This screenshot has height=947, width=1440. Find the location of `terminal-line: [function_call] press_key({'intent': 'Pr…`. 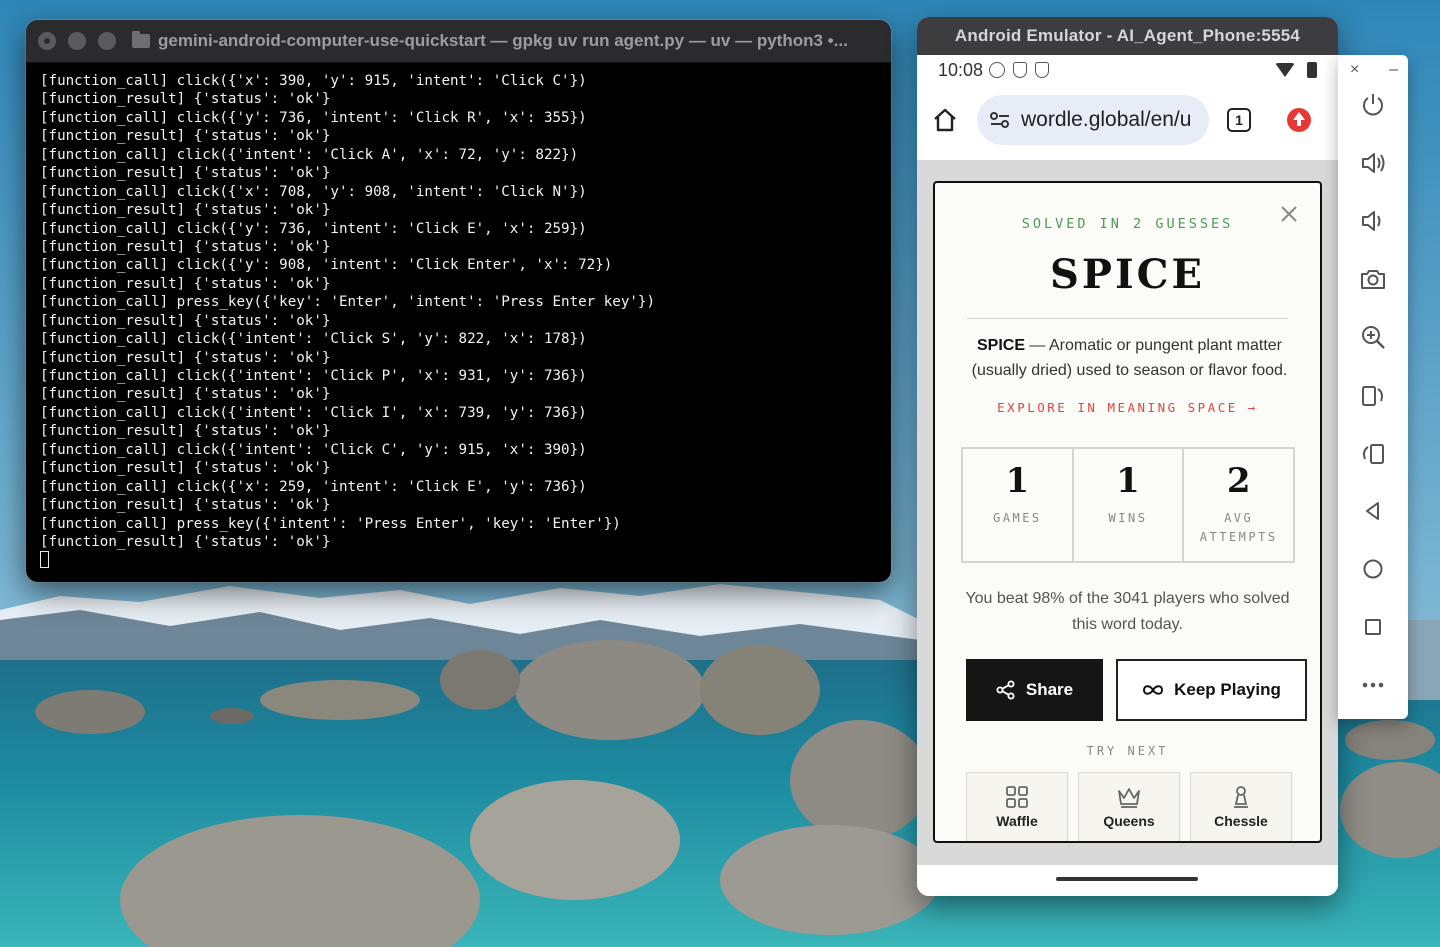

terminal-line: [function_call] press_key({'intent': 'Pr… is located at coordinates (330, 523).